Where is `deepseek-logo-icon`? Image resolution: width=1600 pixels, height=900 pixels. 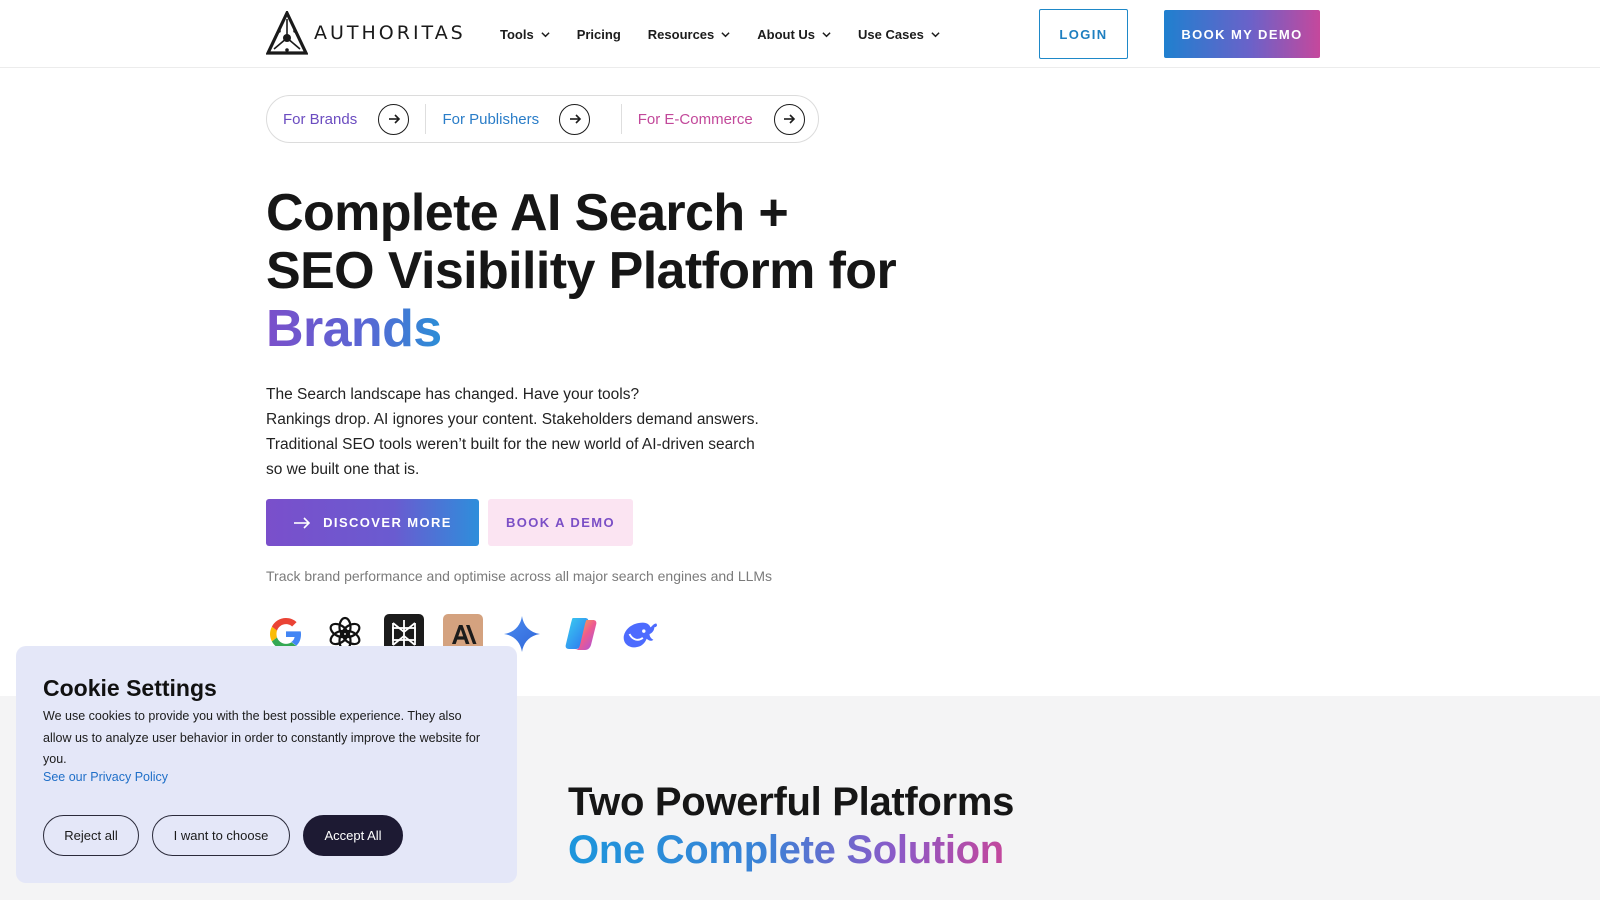 deepseek-logo-icon is located at coordinates (640, 634).